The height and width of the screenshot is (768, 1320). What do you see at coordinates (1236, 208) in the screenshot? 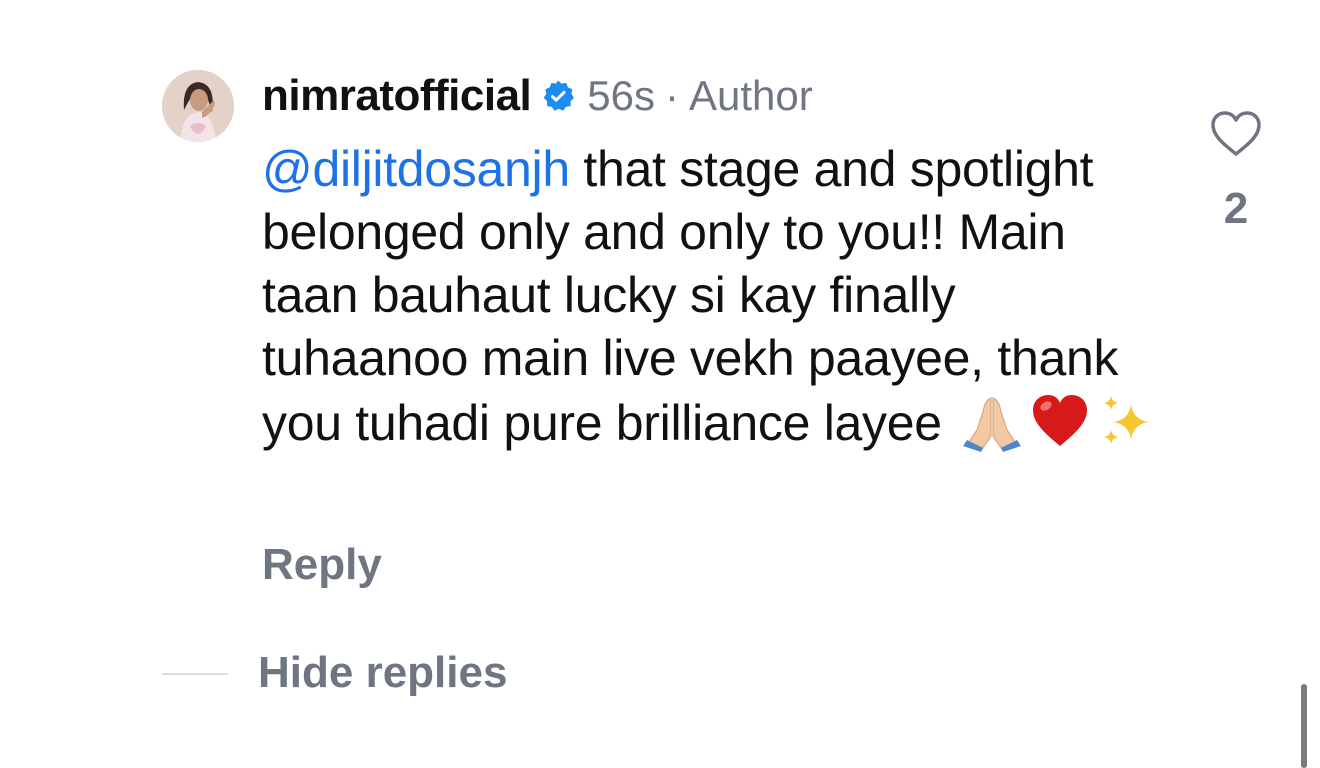
I see `like-count: 2` at bounding box center [1236, 208].